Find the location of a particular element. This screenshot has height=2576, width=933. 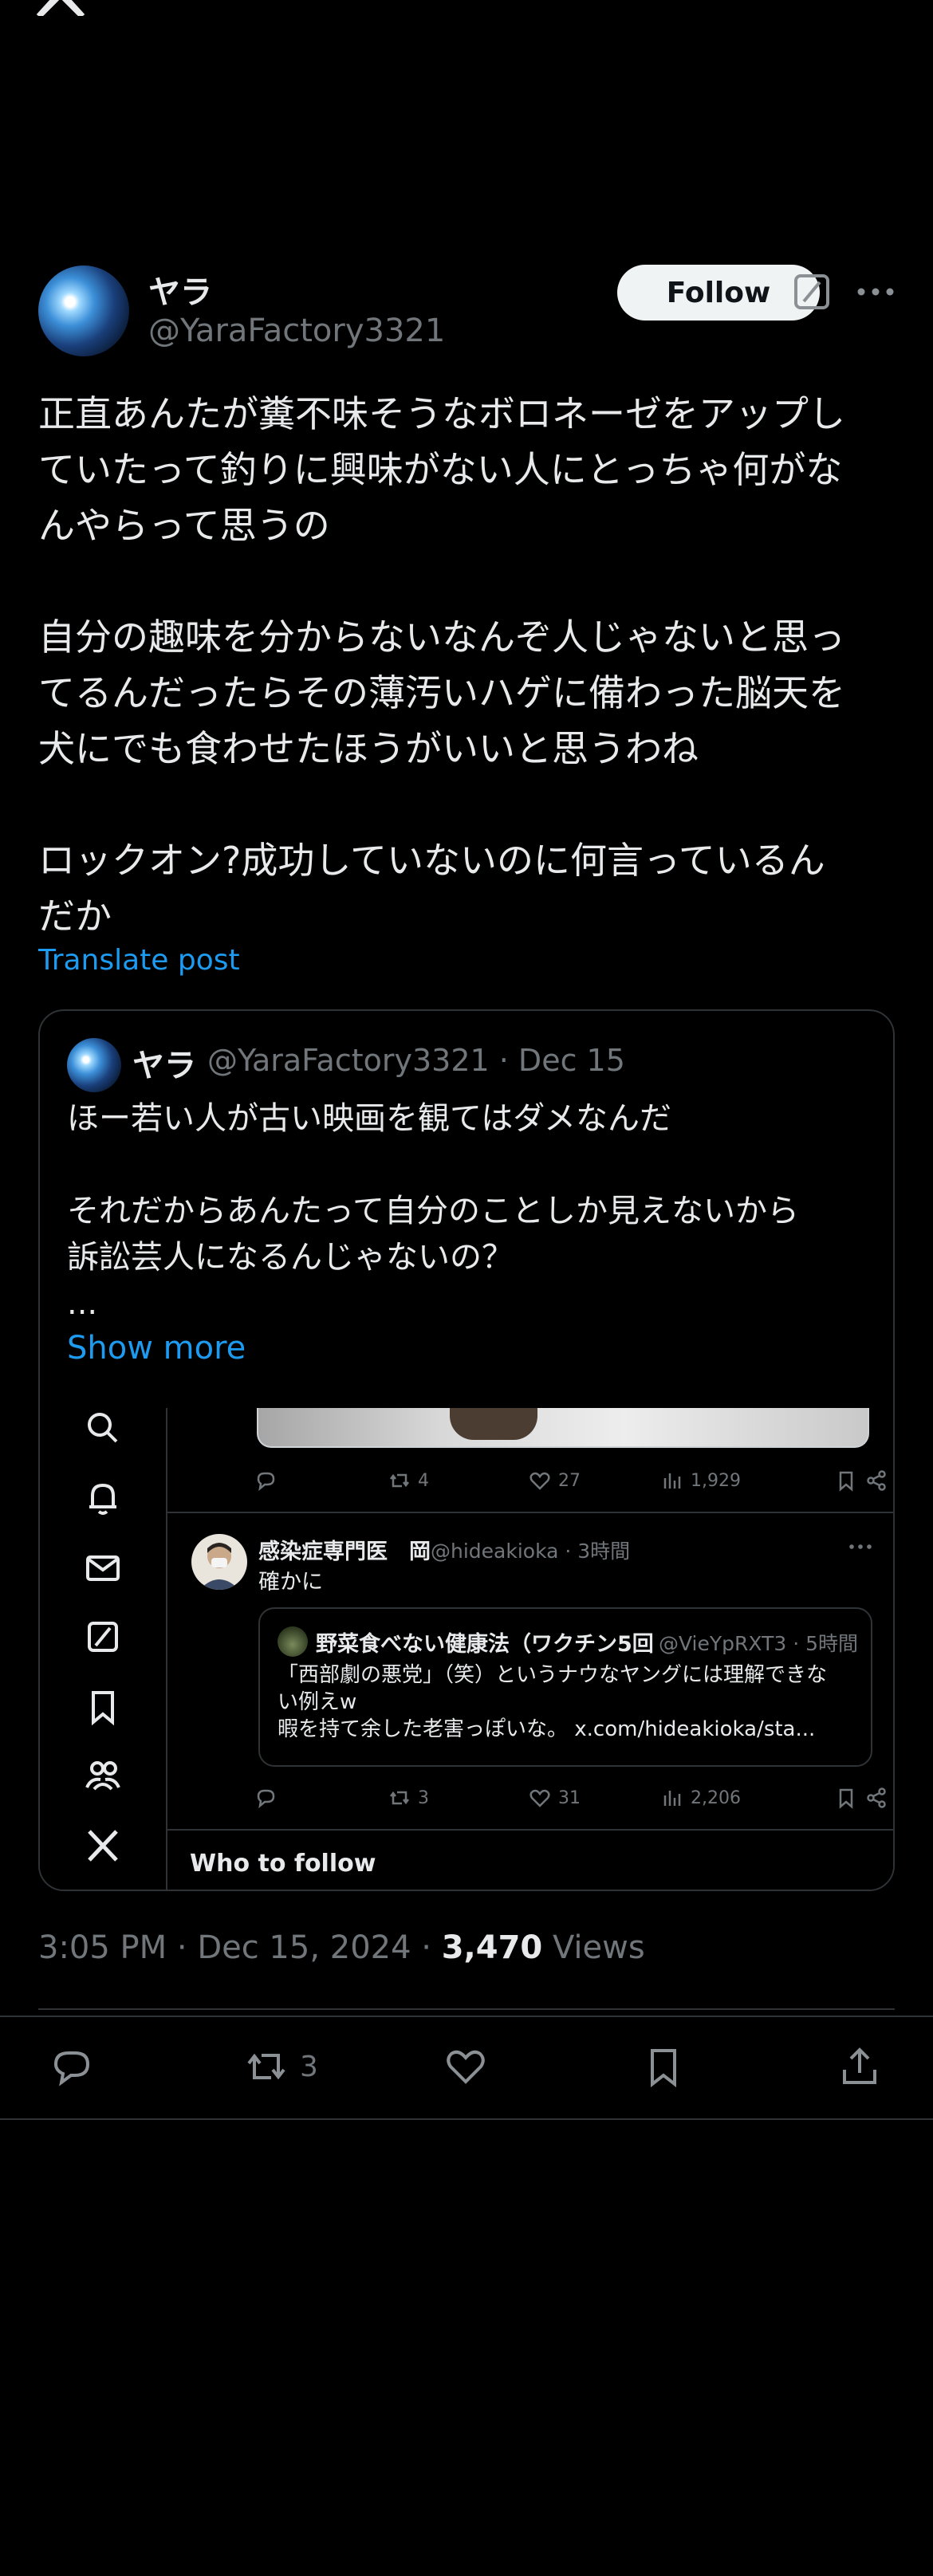

translate-post-link: Translate post is located at coordinates (139, 961).